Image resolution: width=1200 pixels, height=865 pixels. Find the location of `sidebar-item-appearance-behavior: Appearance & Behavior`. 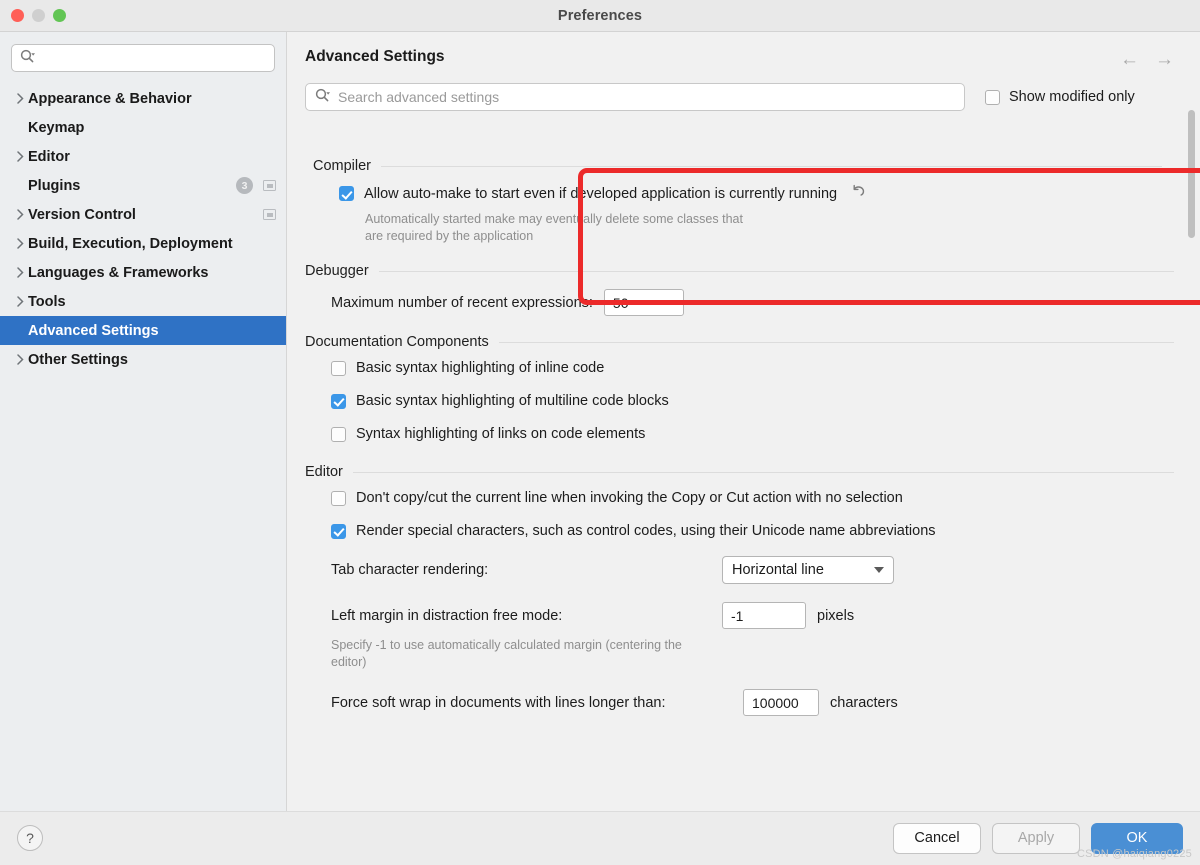

sidebar-item-appearance-behavior: Appearance & Behavior is located at coordinates (143, 98).